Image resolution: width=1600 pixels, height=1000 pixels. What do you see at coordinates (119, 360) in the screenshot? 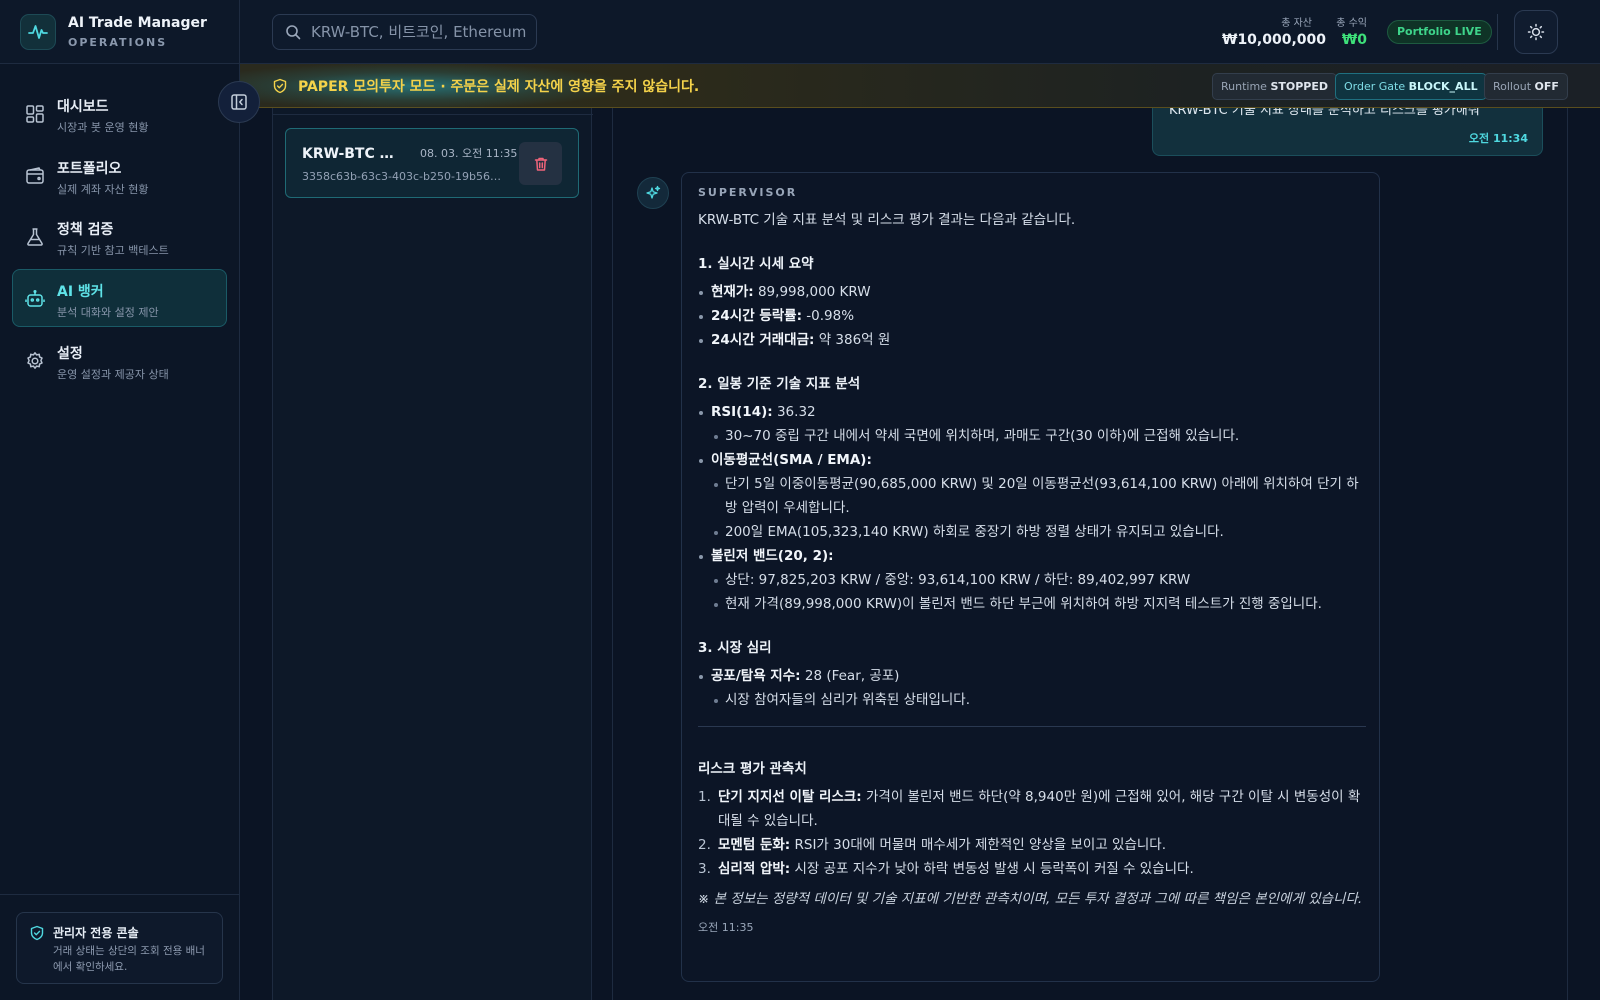
I see `sidebar-item-settings: 설정 운영 설정과 제공자 상태` at bounding box center [119, 360].